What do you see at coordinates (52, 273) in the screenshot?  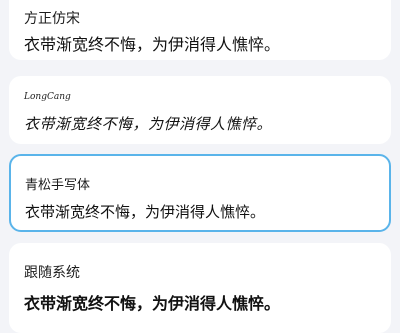 I see `font-name-label: 跟随系统` at bounding box center [52, 273].